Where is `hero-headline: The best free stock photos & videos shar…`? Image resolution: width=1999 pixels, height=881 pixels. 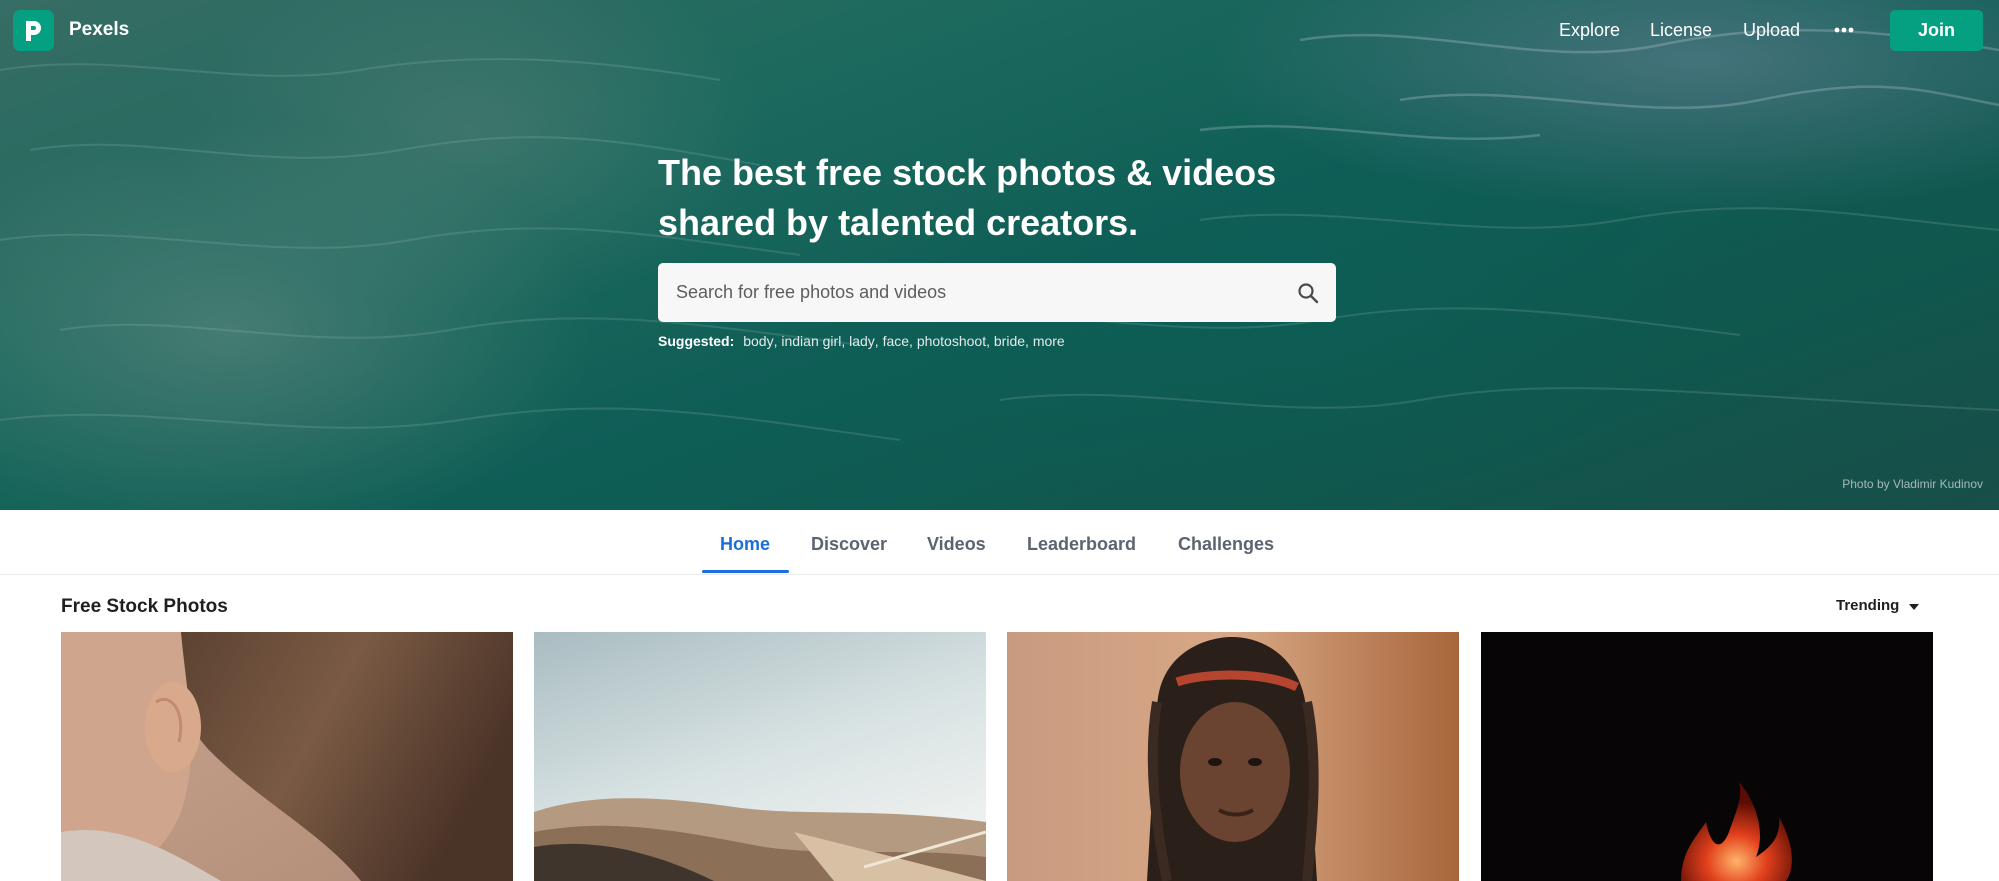 hero-headline: The best free stock photos & videos shar… is located at coordinates (967, 197).